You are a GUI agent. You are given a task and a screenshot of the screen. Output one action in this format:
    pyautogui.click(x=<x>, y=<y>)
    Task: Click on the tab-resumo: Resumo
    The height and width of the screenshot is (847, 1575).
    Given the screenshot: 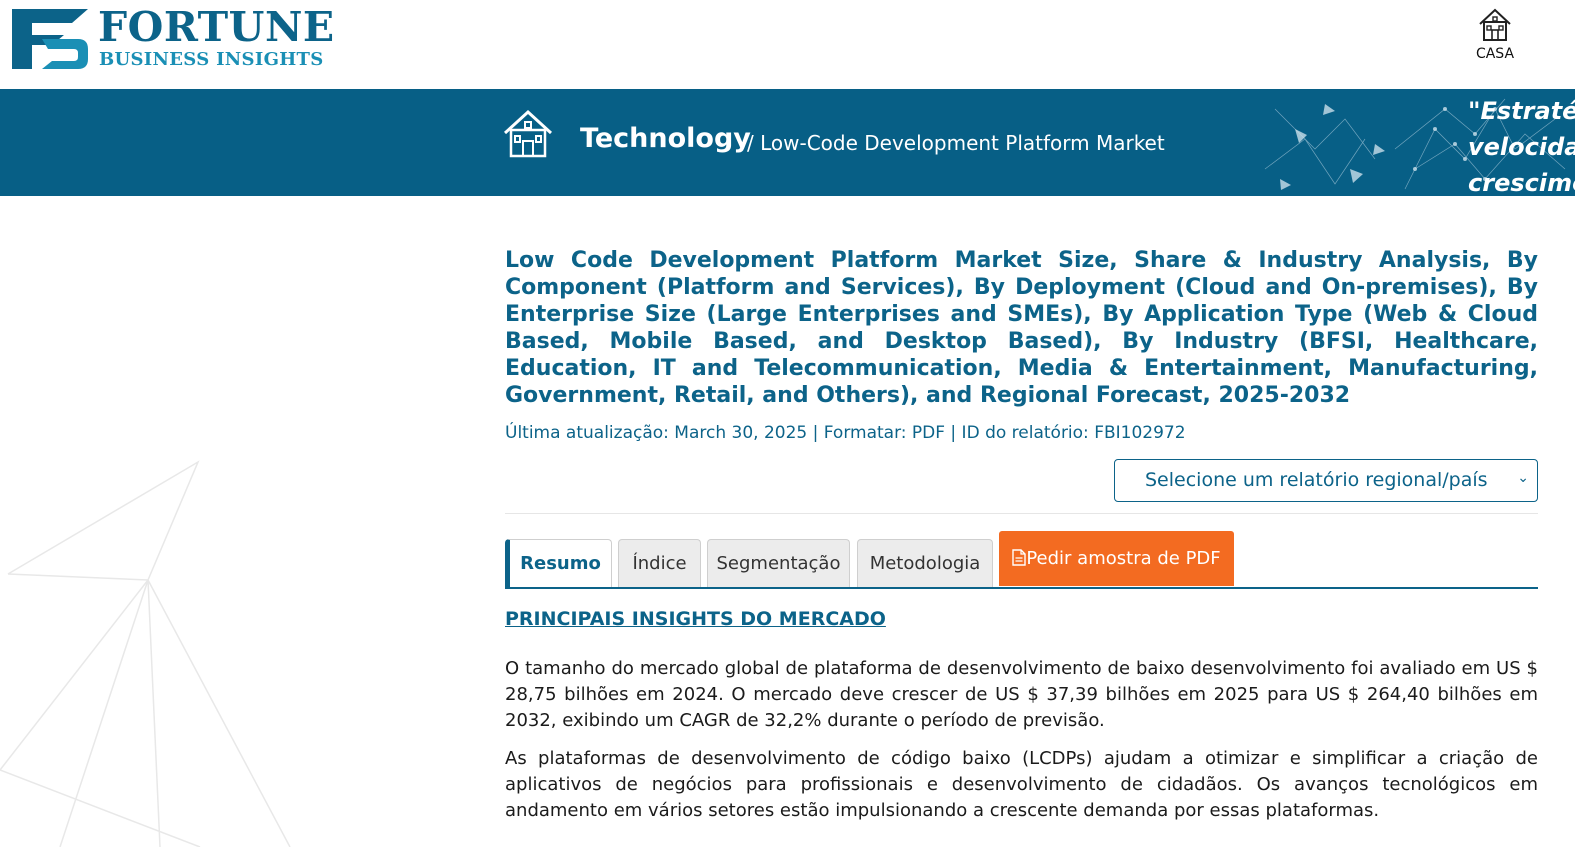 What is the action you would take?
    pyautogui.click(x=558, y=563)
    